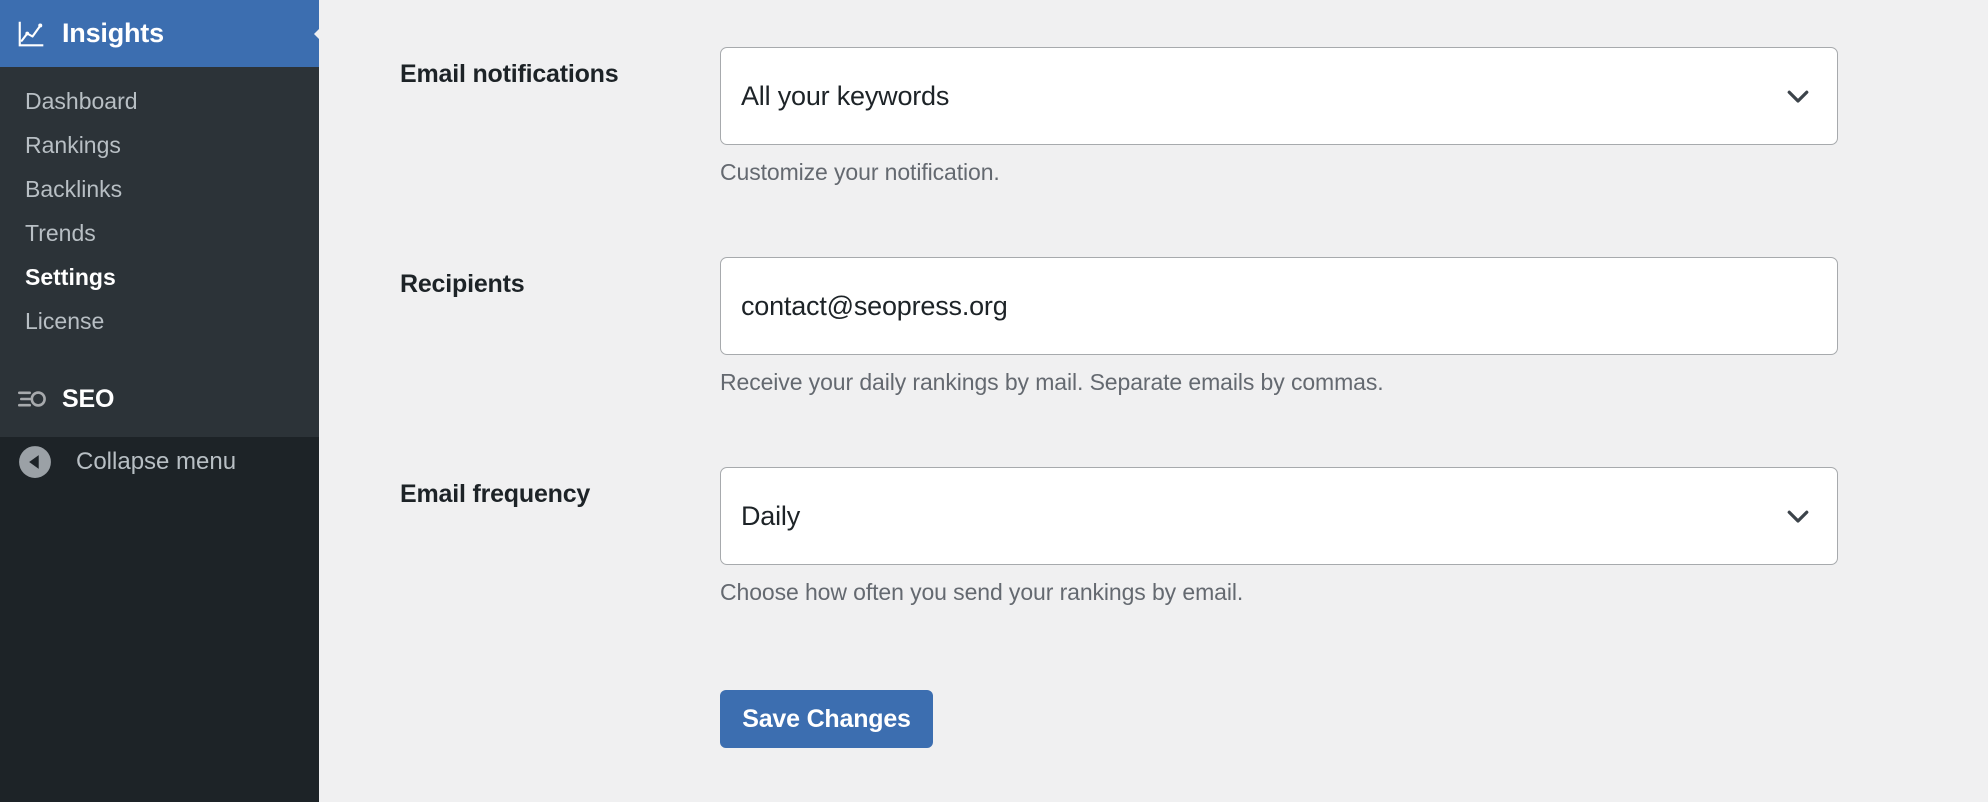 This screenshot has width=1988, height=802. I want to click on sidebar-lower-background, so click(159, 619).